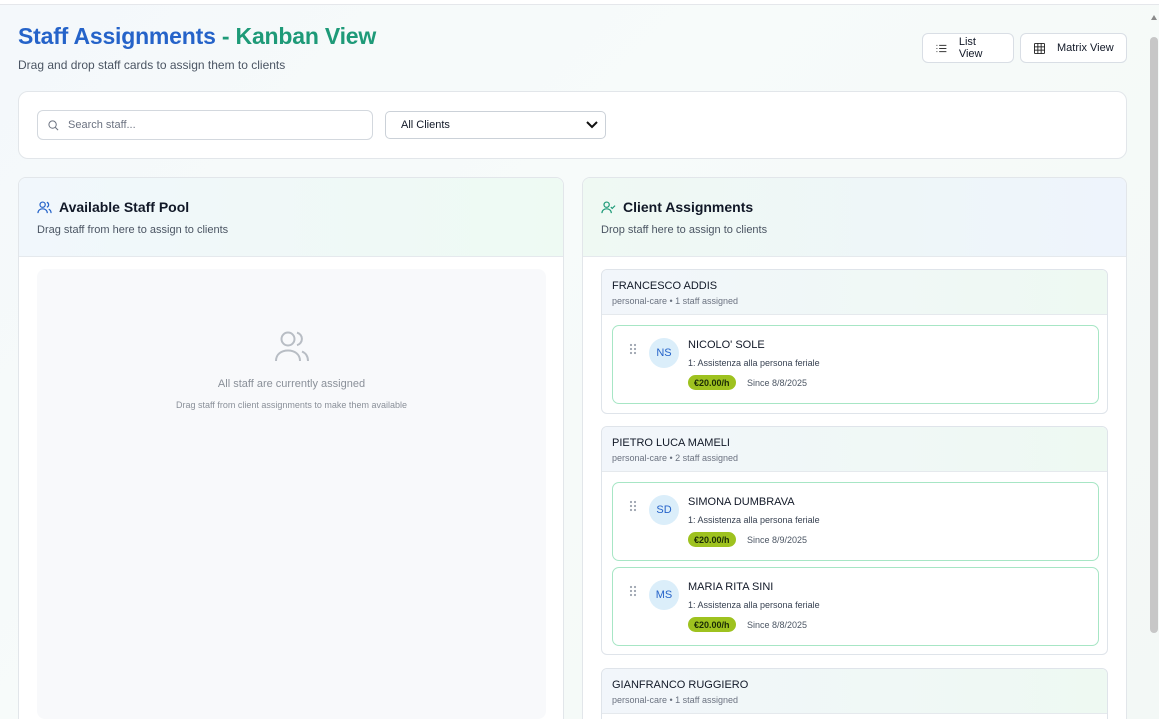 This screenshot has height=719, width=1159. What do you see at coordinates (425, 125) in the screenshot?
I see `client-filter-value: All Clients` at bounding box center [425, 125].